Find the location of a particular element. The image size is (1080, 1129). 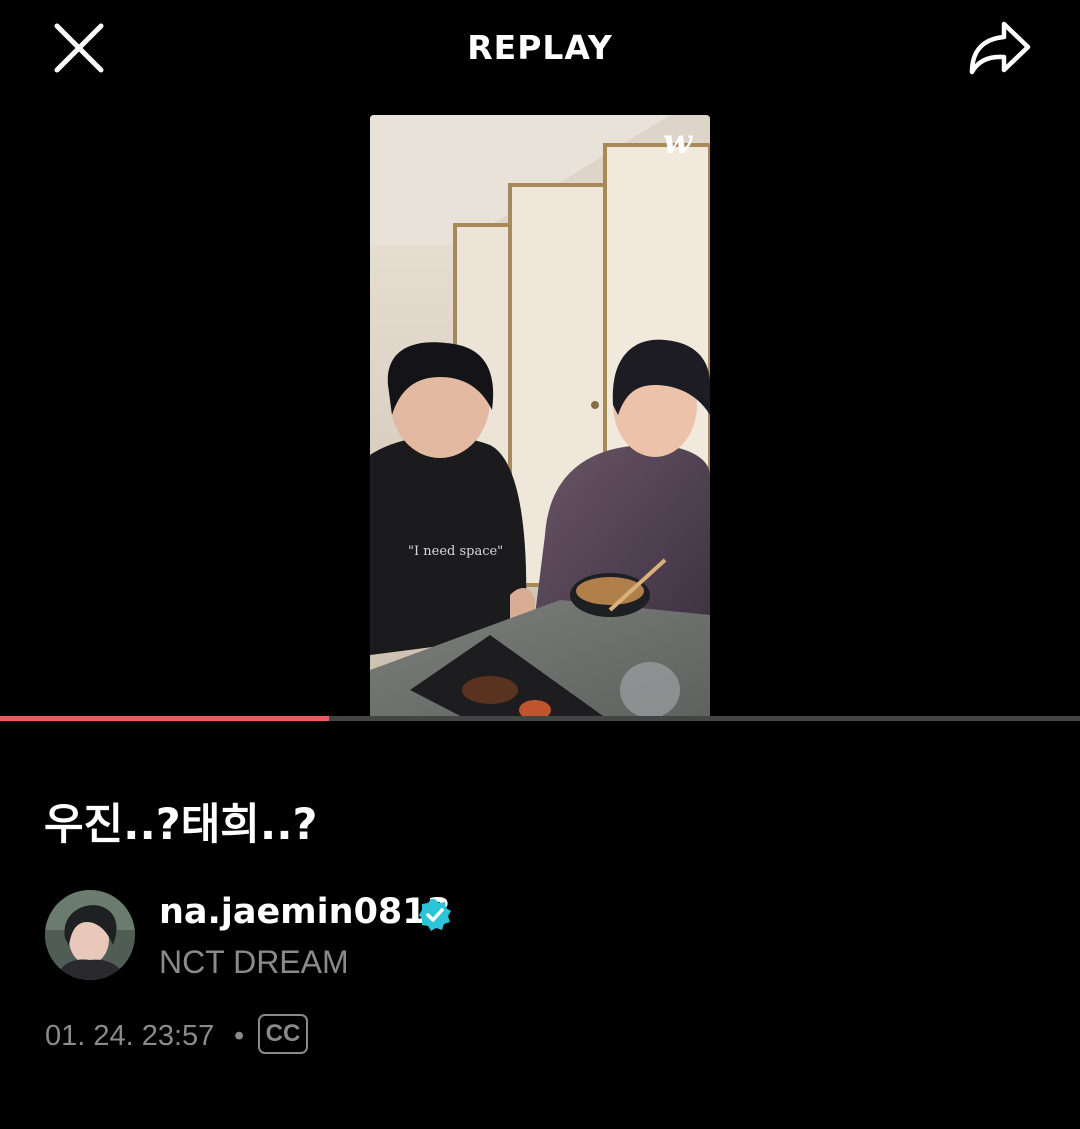

share-button is located at coordinates (1000, 49).